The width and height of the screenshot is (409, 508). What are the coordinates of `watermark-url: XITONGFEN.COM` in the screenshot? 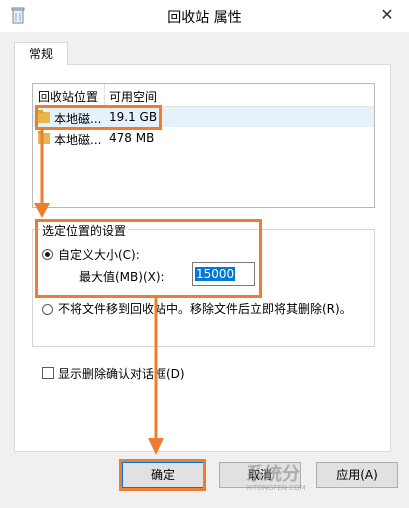 It's located at (276, 488).